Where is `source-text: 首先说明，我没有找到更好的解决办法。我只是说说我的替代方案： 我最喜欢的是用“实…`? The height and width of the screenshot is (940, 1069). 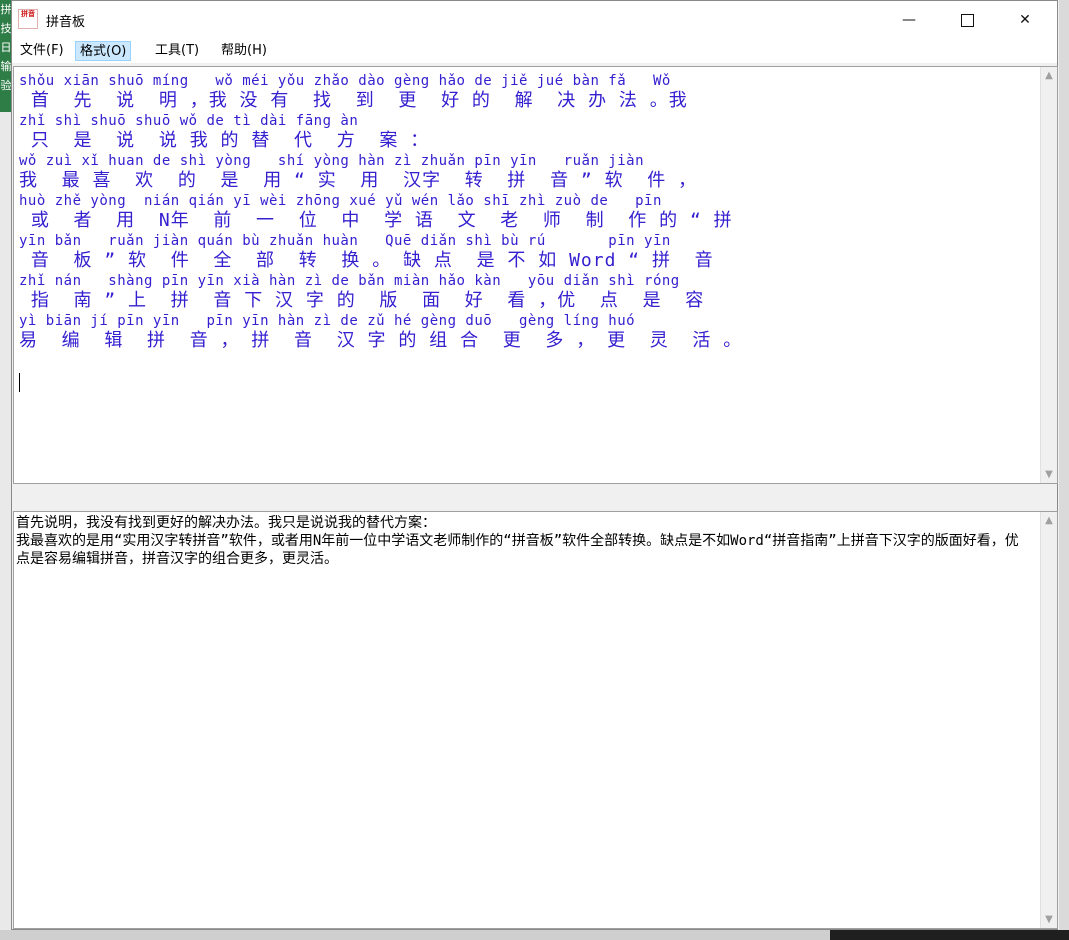 source-text: 首先说明，我没有找到更好的解决办法。我只是说说我的替代方案： 我最喜欢的是用“实… is located at coordinates (523, 541).